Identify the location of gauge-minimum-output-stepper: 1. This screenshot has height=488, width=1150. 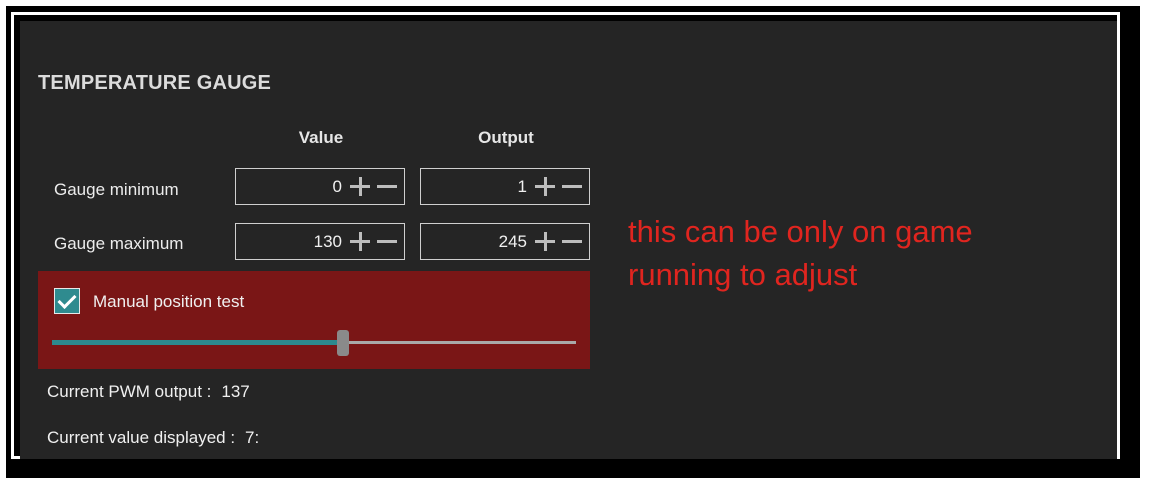
(505, 186).